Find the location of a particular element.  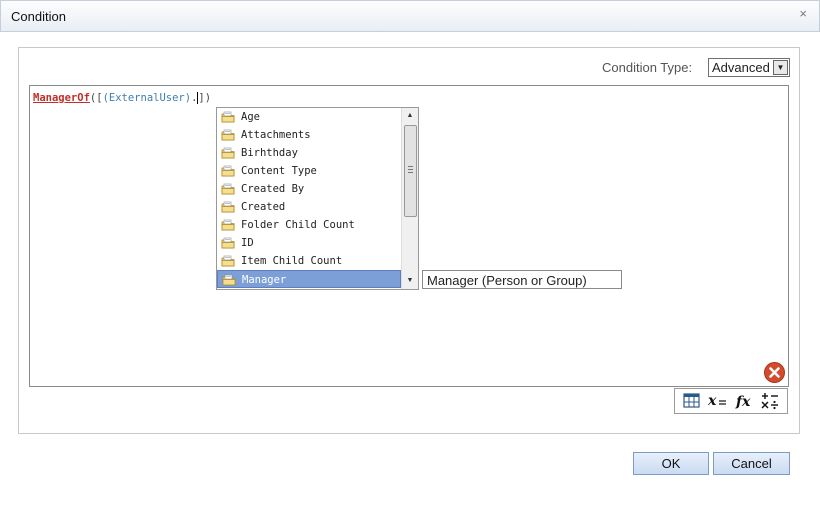

autocomplete-item-label: Folder Child Count is located at coordinates (298, 225).